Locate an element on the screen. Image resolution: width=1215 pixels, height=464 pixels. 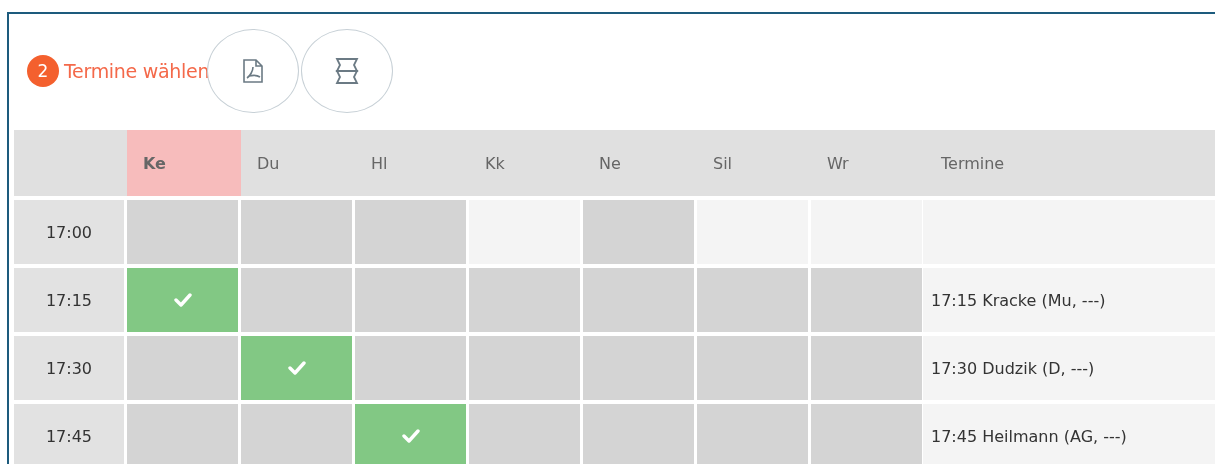
column-header: Sil is located at coordinates (754, 163).